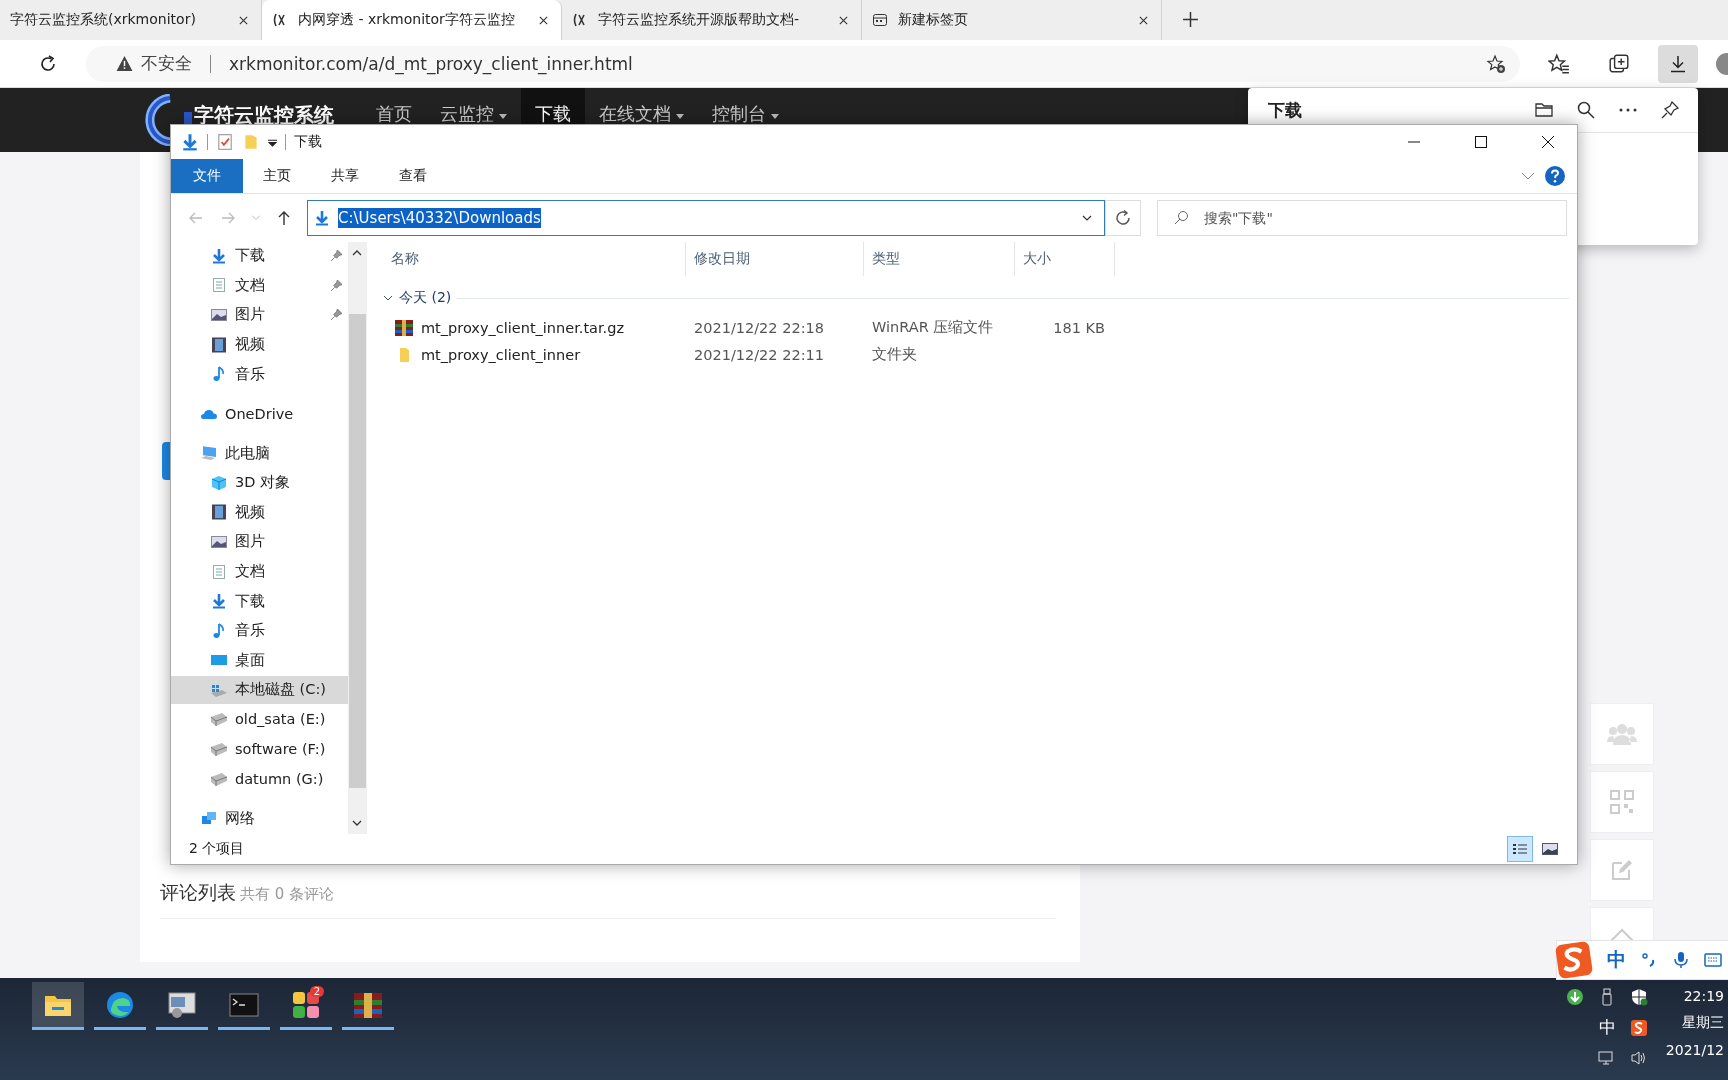  I want to click on site-logo-icon, so click(580, 20).